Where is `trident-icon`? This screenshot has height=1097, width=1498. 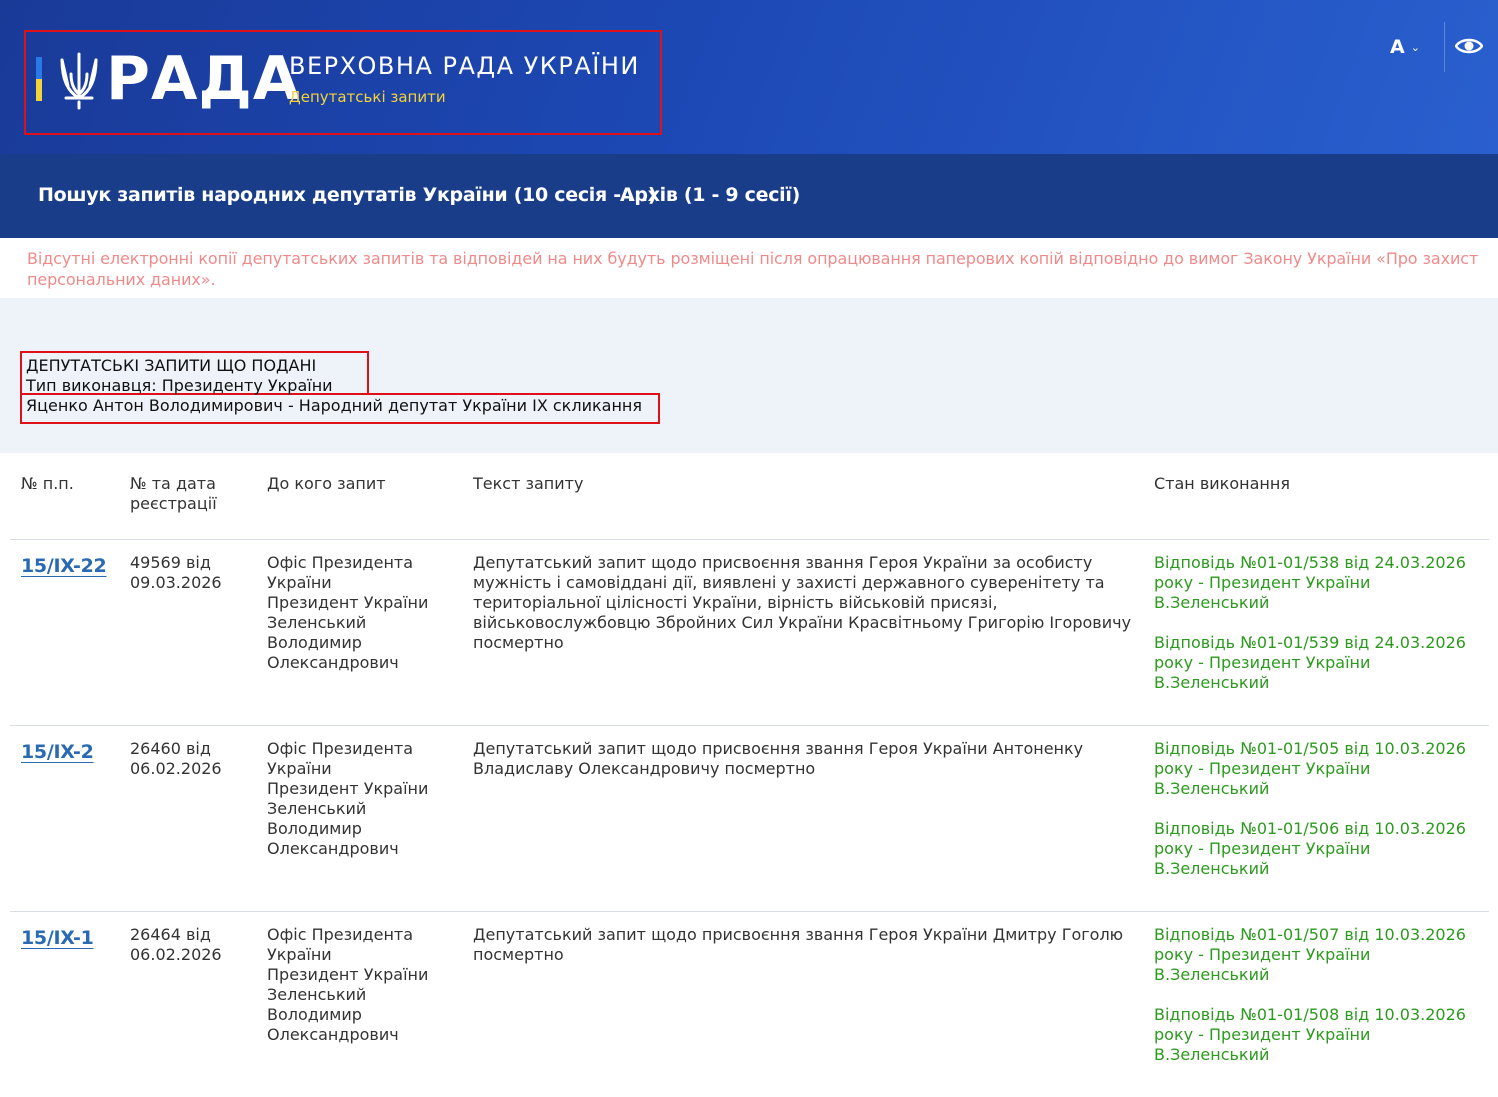 trident-icon is located at coordinates (79, 81).